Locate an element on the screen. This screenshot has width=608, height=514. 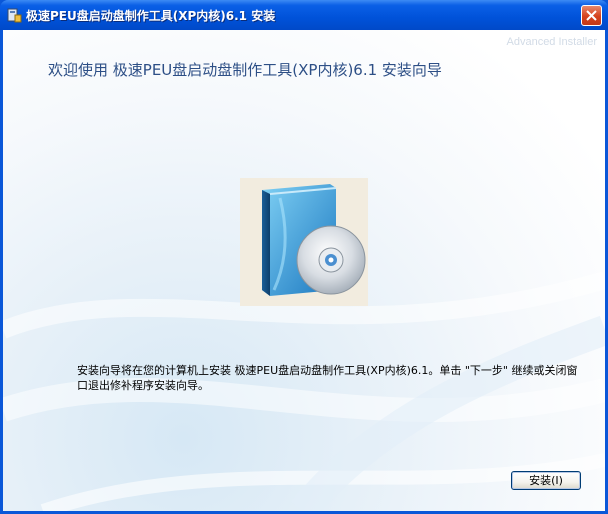
close-button is located at coordinates (591, 15).